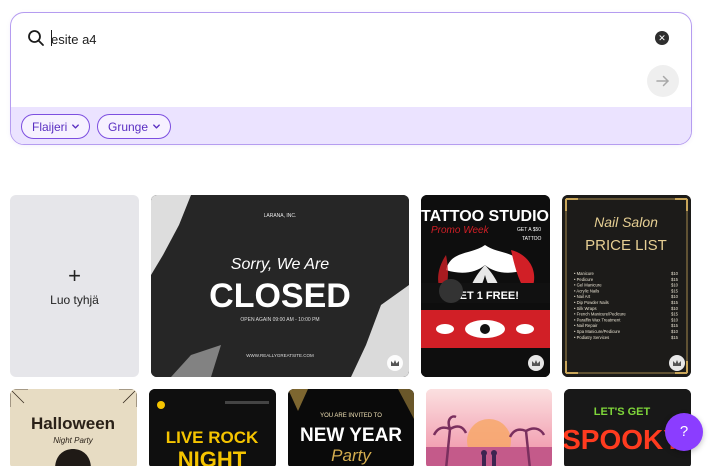 The height and width of the screenshot is (466, 711). What do you see at coordinates (585, 308) in the screenshot?
I see `price-list-item-name: • Silk Wraps` at bounding box center [585, 308].